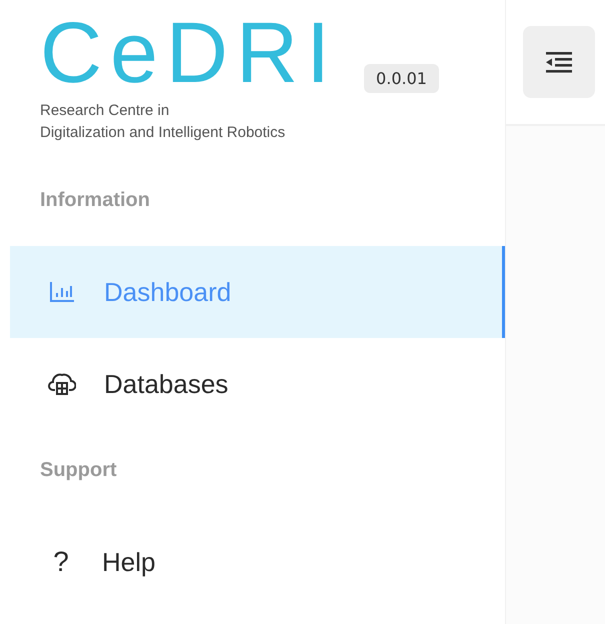  Describe the element at coordinates (95, 200) in the screenshot. I see `section-title: Information` at that location.